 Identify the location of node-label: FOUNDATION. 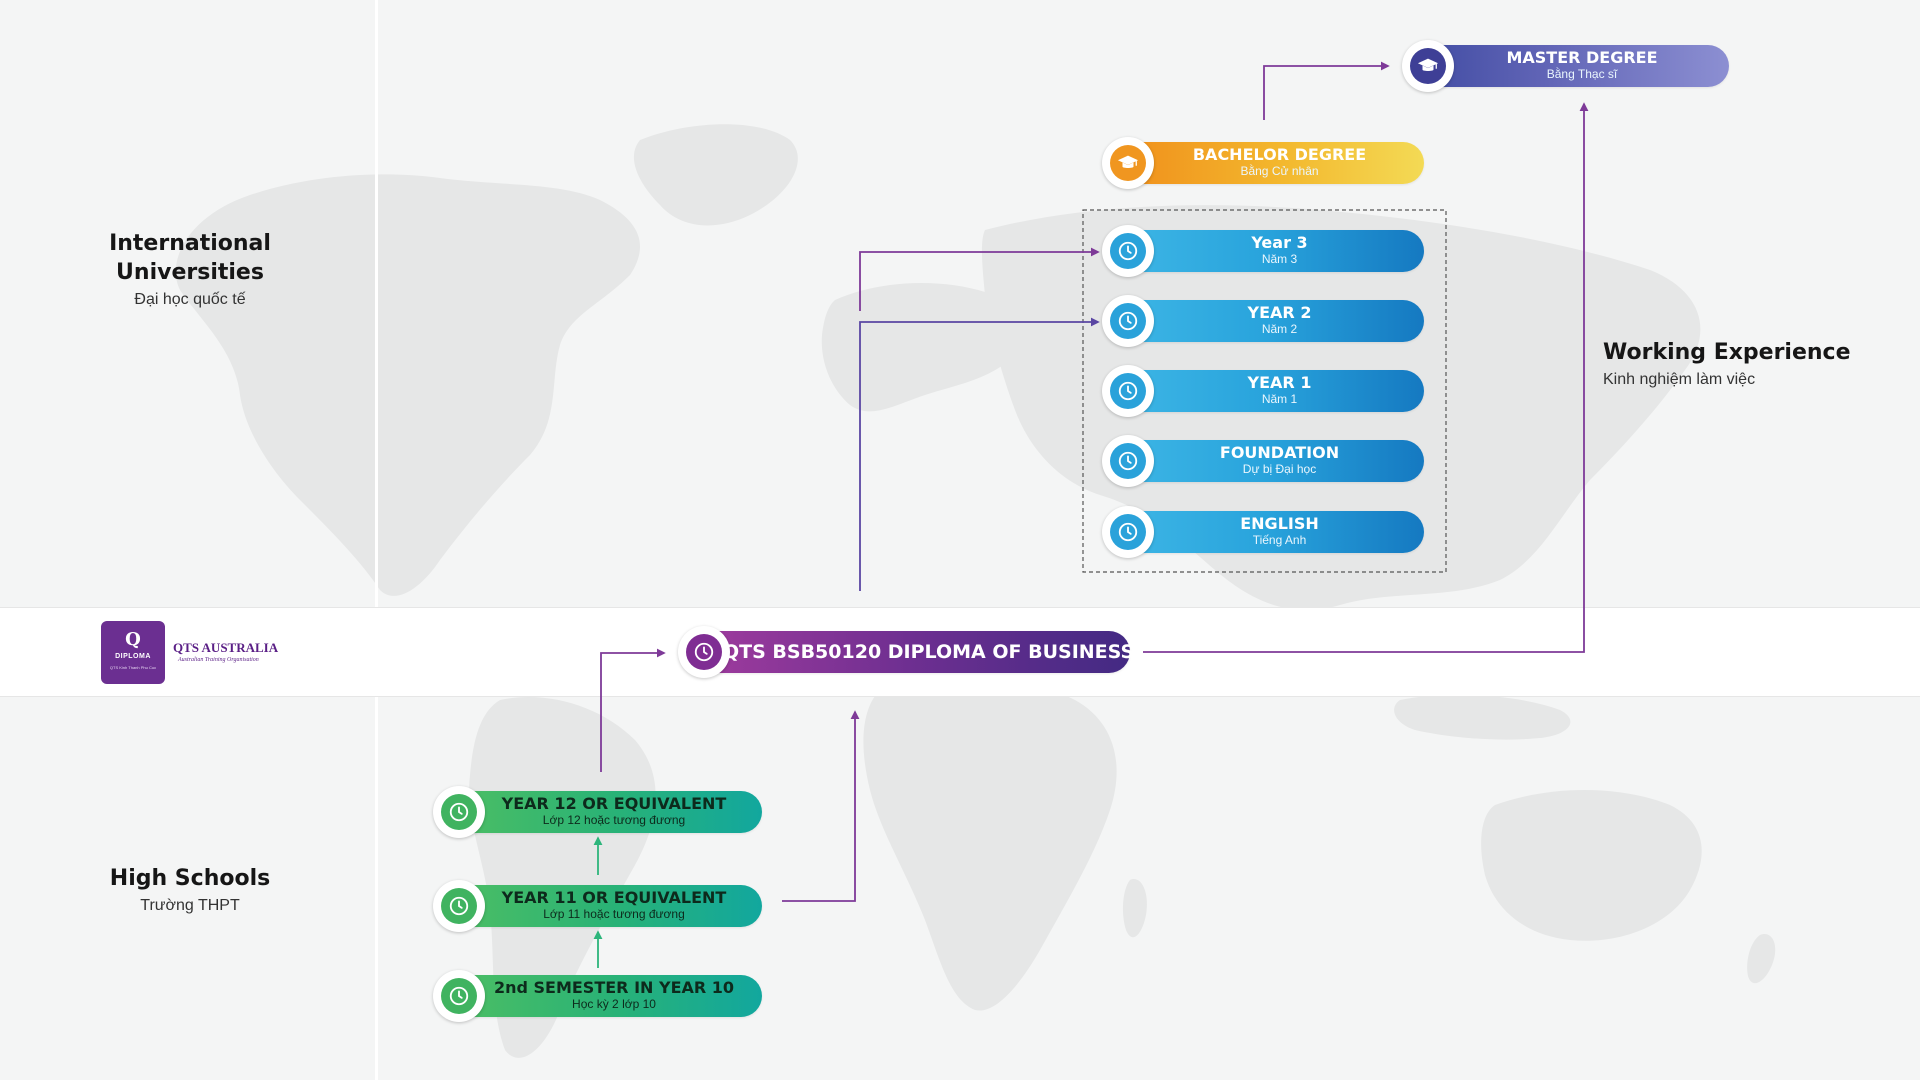
(1279, 452).